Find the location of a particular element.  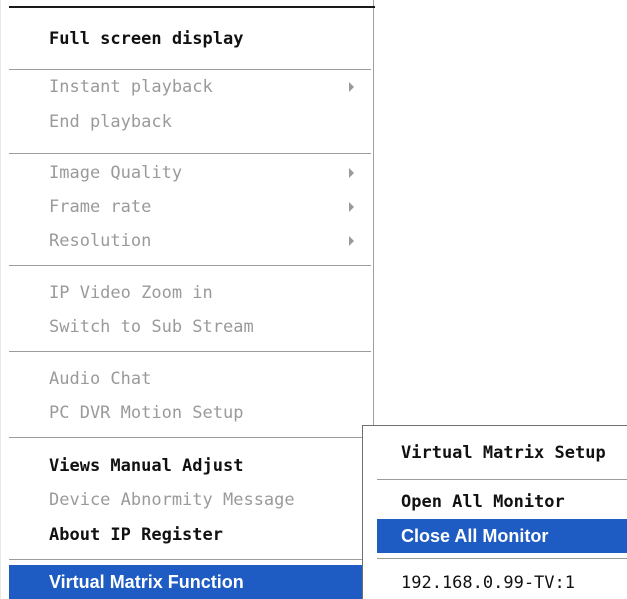

menu-item-full-screen-display: Full screen display is located at coordinates (188, 39).